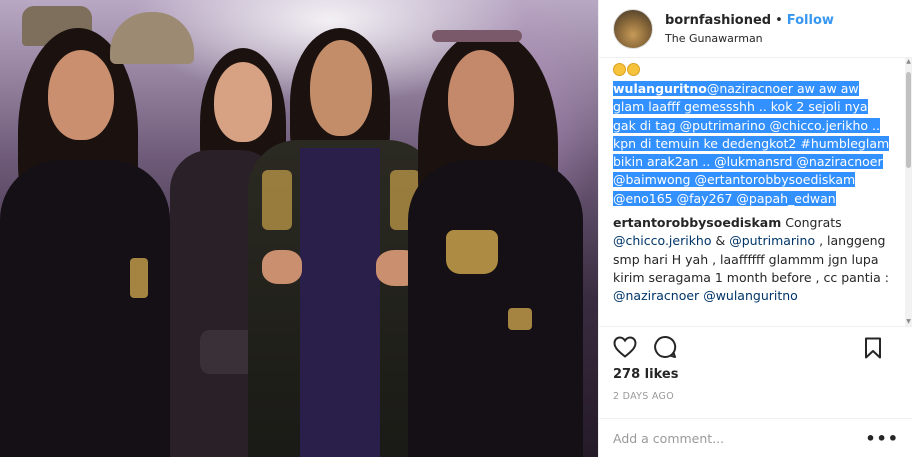 This screenshot has height=457, width=912. I want to click on person-1-emblem, so click(139, 278).